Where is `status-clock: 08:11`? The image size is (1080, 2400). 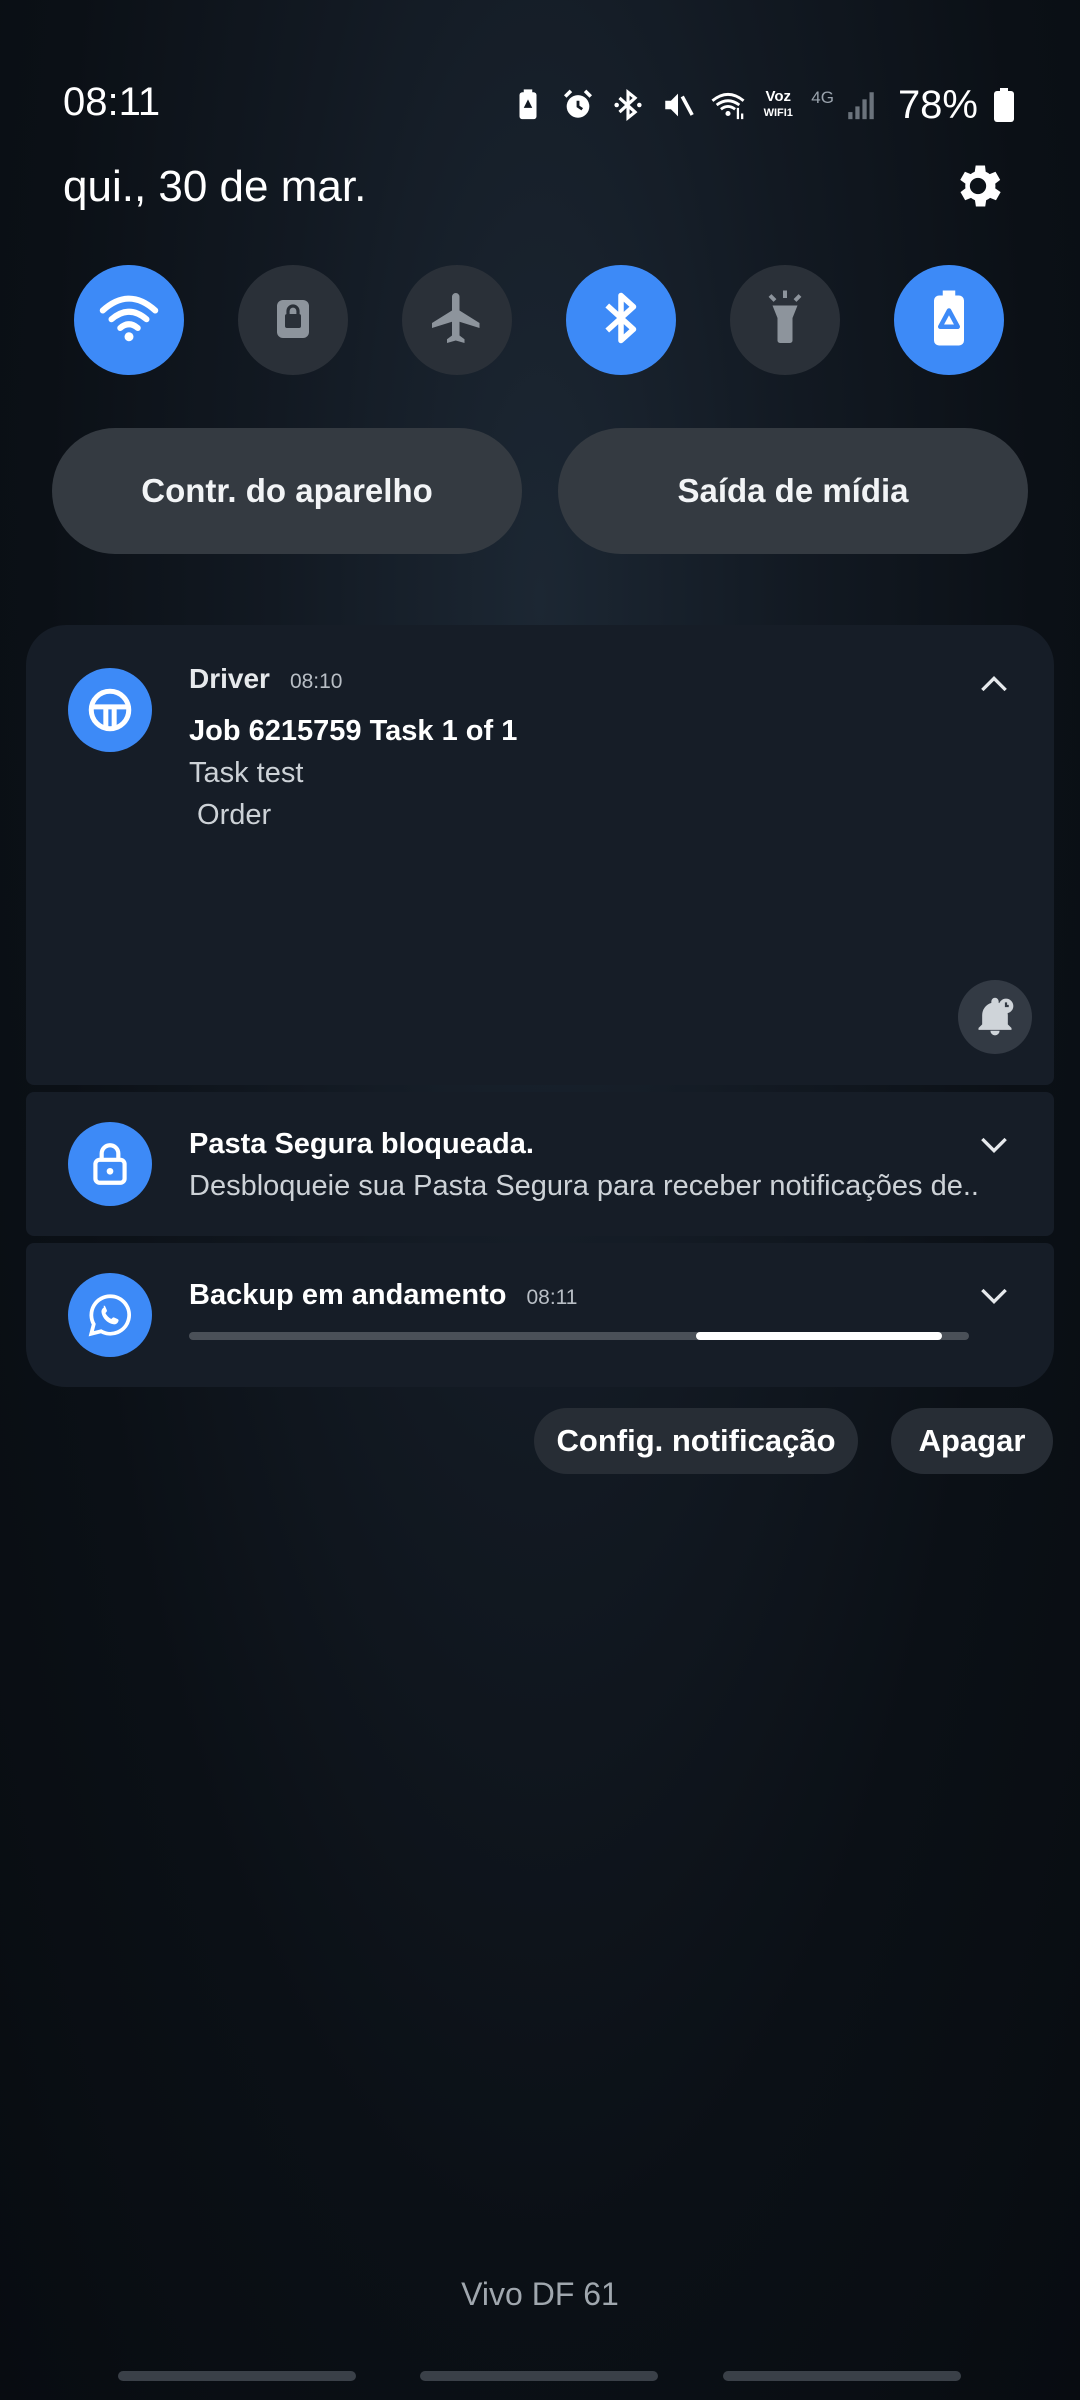 status-clock: 08:11 is located at coordinates (112, 102).